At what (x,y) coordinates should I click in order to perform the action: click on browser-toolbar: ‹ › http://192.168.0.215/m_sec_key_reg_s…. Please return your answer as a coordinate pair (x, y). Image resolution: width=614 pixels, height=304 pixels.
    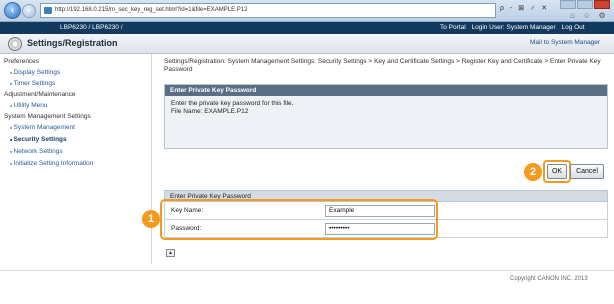
    Looking at the image, I should click on (307, 11).